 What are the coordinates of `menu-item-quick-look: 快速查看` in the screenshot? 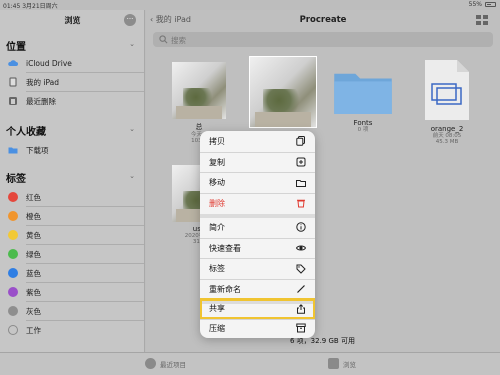 It's located at (257, 248).